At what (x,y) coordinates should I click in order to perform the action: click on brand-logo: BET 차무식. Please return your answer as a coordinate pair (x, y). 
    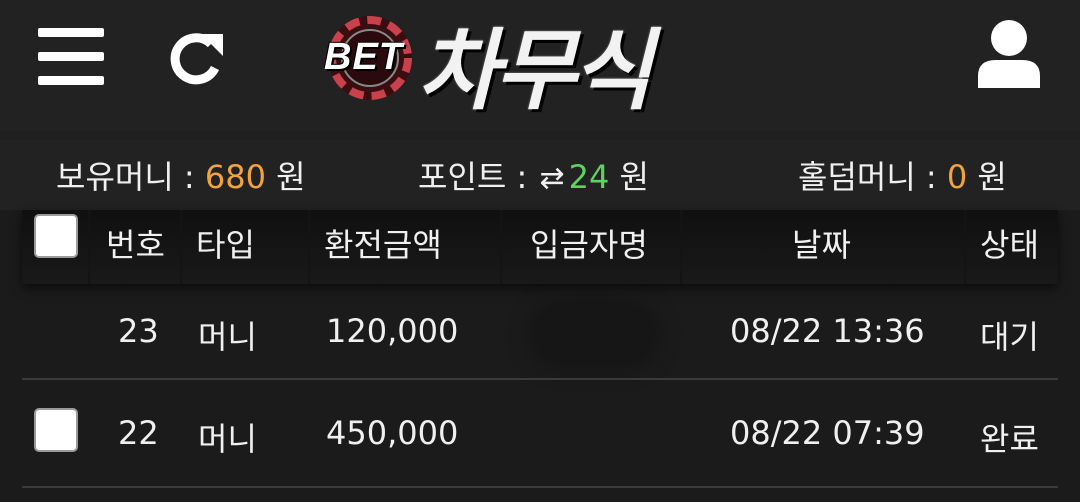
    Looking at the image, I should click on (533, 64).